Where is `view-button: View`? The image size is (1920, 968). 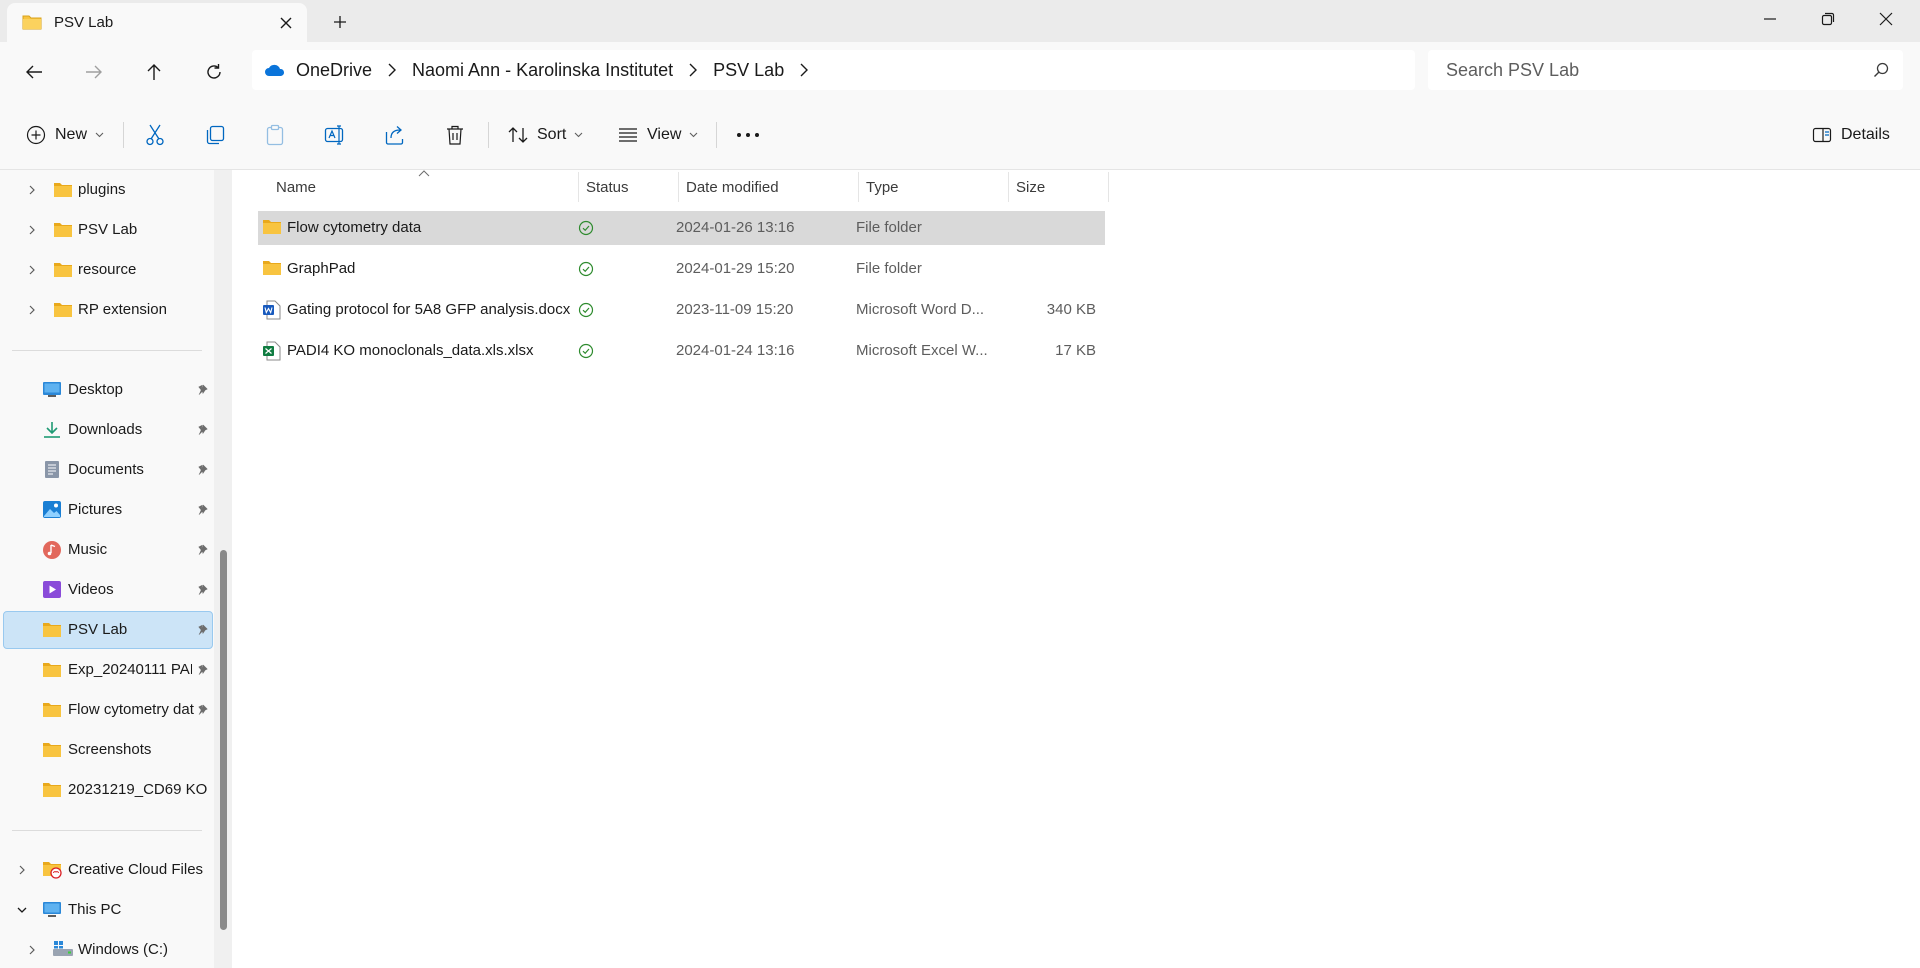
view-button: View is located at coordinates (658, 135).